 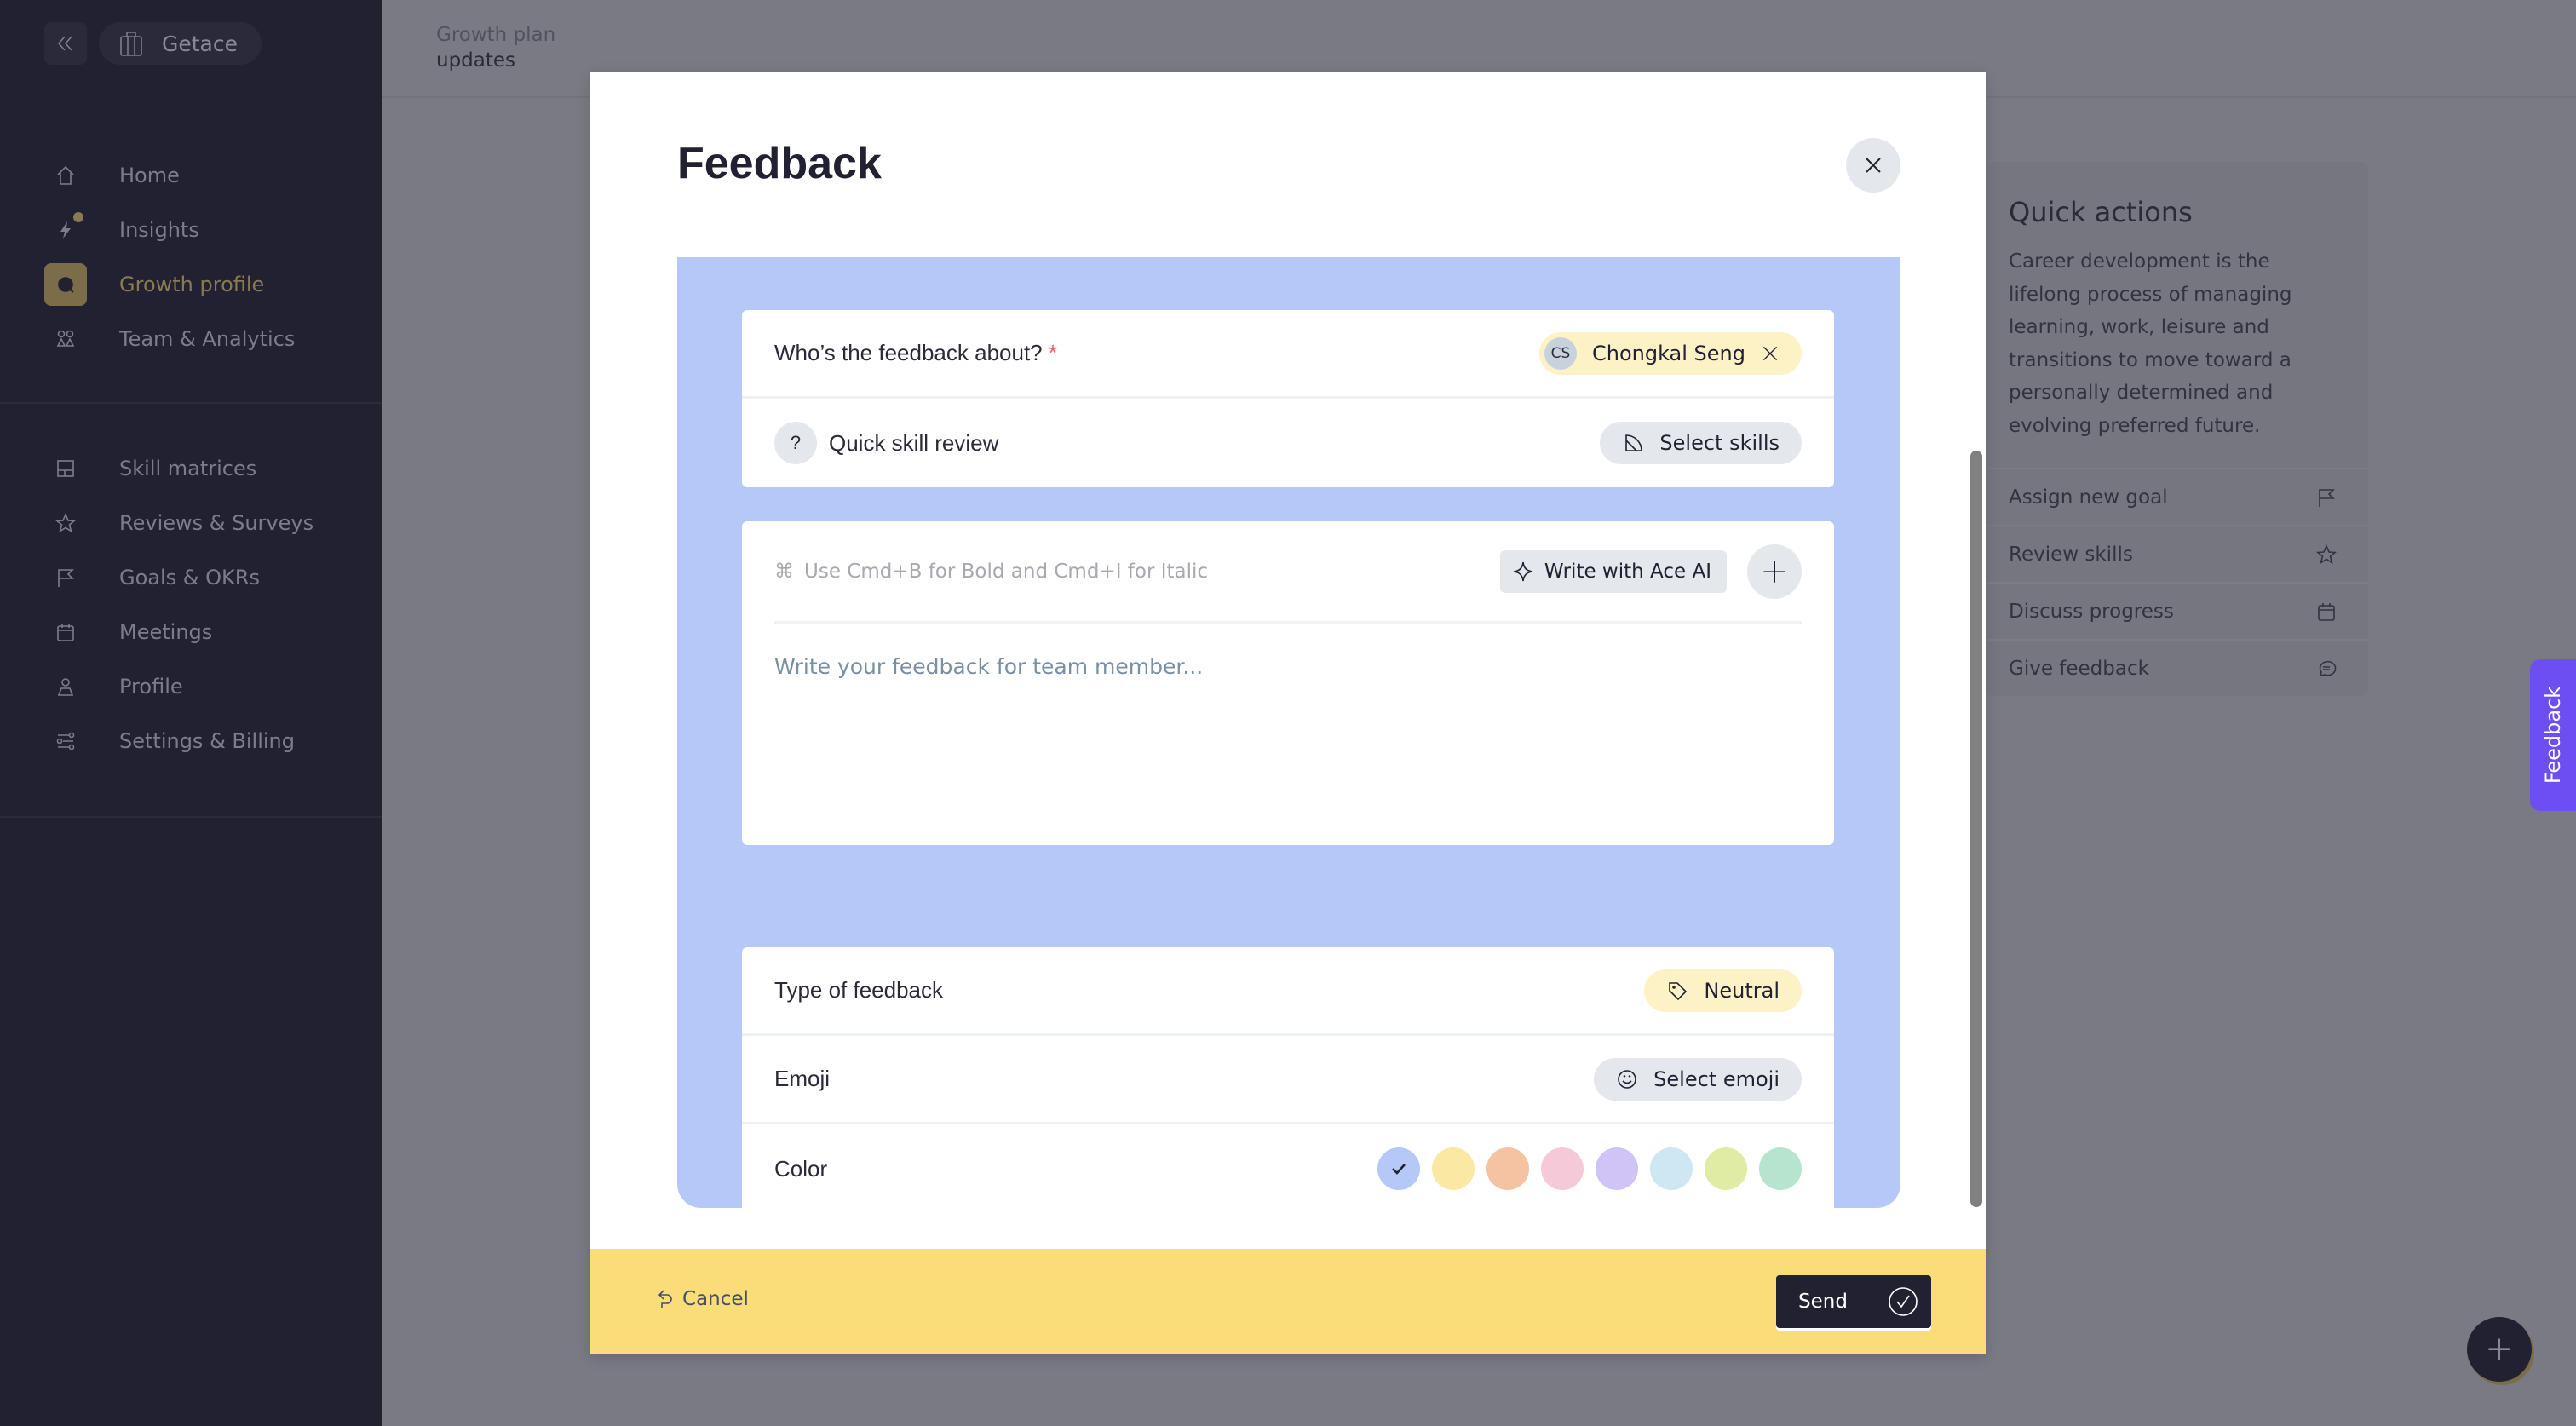 What do you see at coordinates (1613, 571) in the screenshot?
I see `write-with-ai-button: Write with Ace AI` at bounding box center [1613, 571].